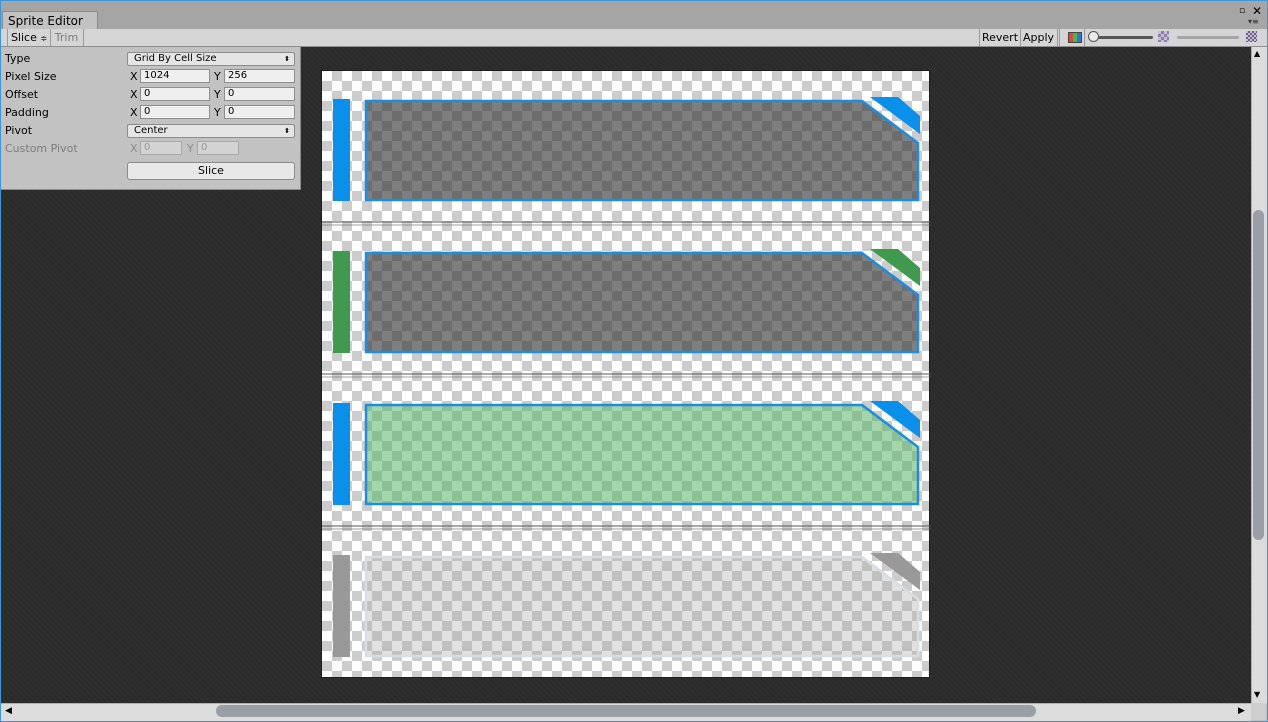  Describe the element at coordinates (44, 38) in the screenshot. I see `chevron-updown-icon: ≑` at that location.